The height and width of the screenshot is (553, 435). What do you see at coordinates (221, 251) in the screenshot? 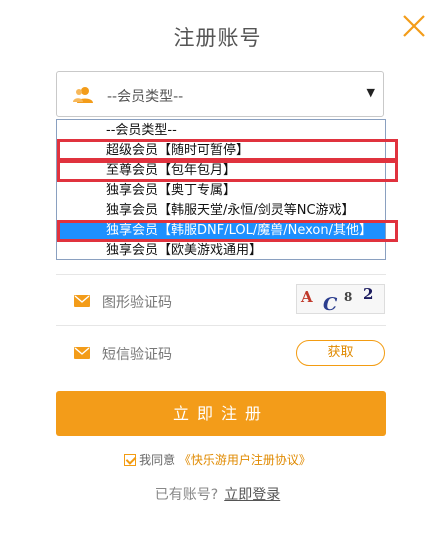
I see `member-option: 独享会员【欧美游戏通用】` at bounding box center [221, 251].